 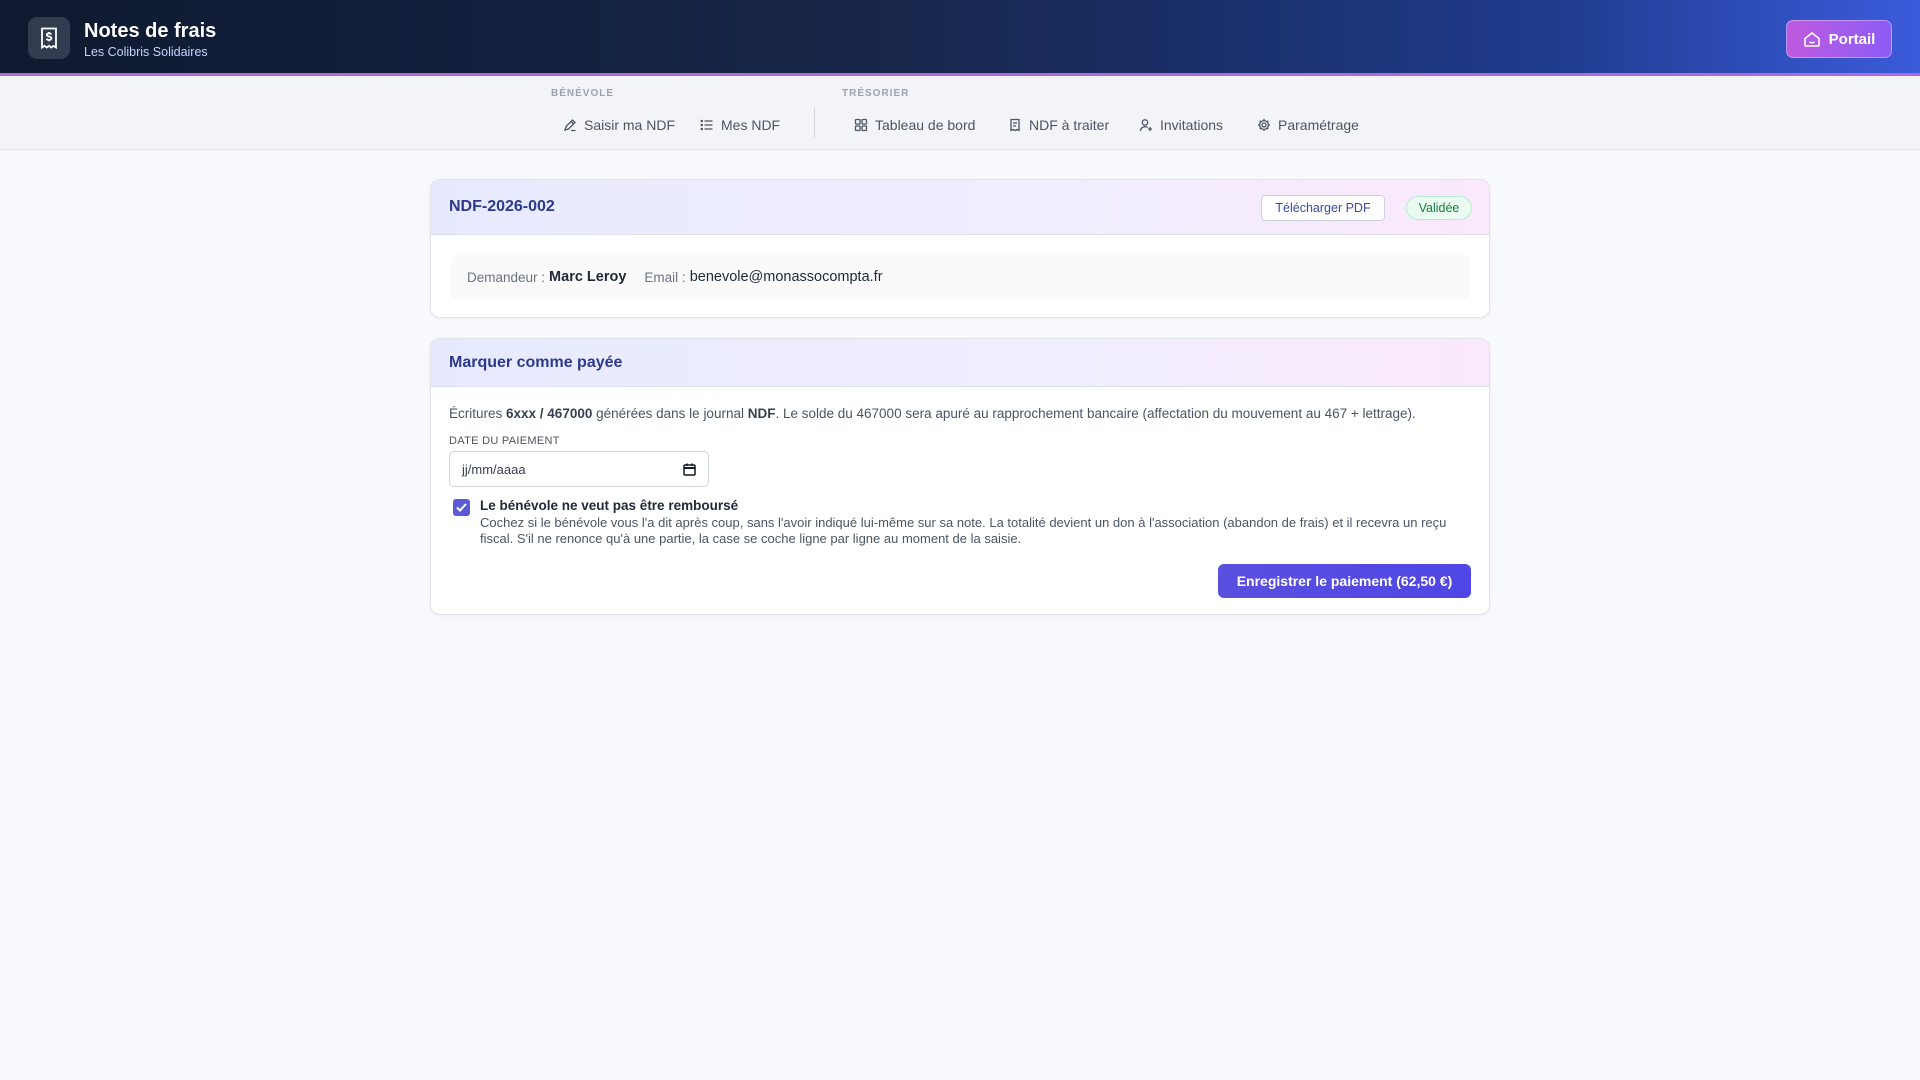 What do you see at coordinates (960, 207) in the screenshot?
I see `ndf-card-header: NDF-2026-002 Télécharger PDF Validée` at bounding box center [960, 207].